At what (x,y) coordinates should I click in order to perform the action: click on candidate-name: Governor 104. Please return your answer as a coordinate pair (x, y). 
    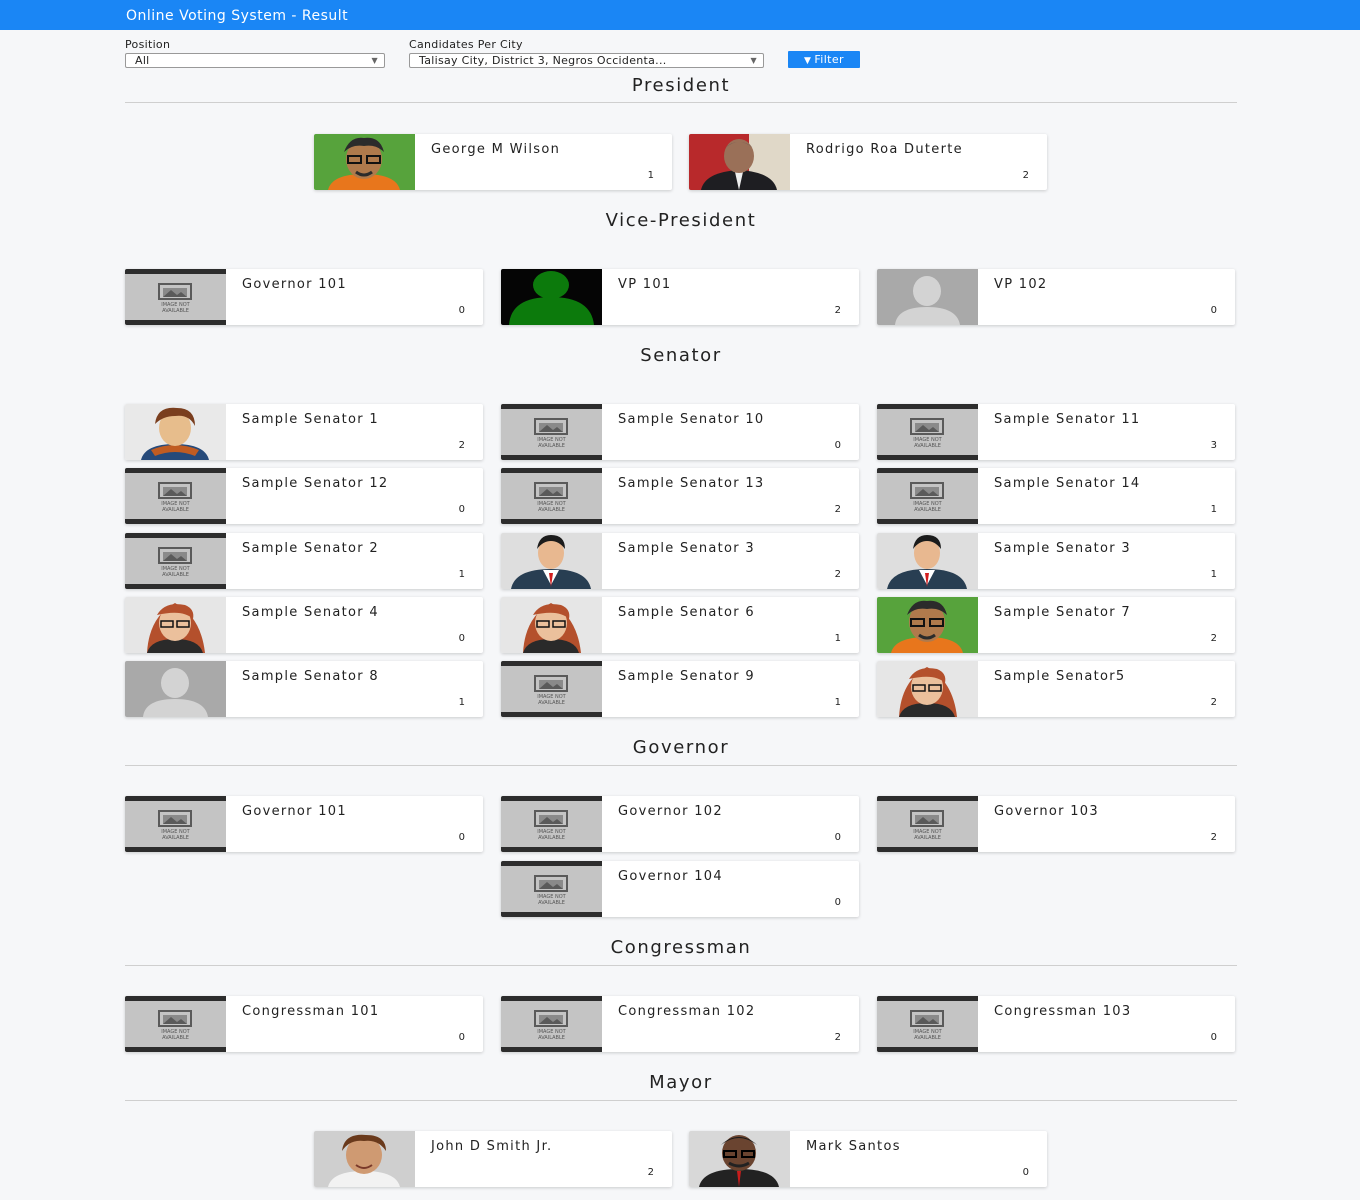
    Looking at the image, I should click on (670, 876).